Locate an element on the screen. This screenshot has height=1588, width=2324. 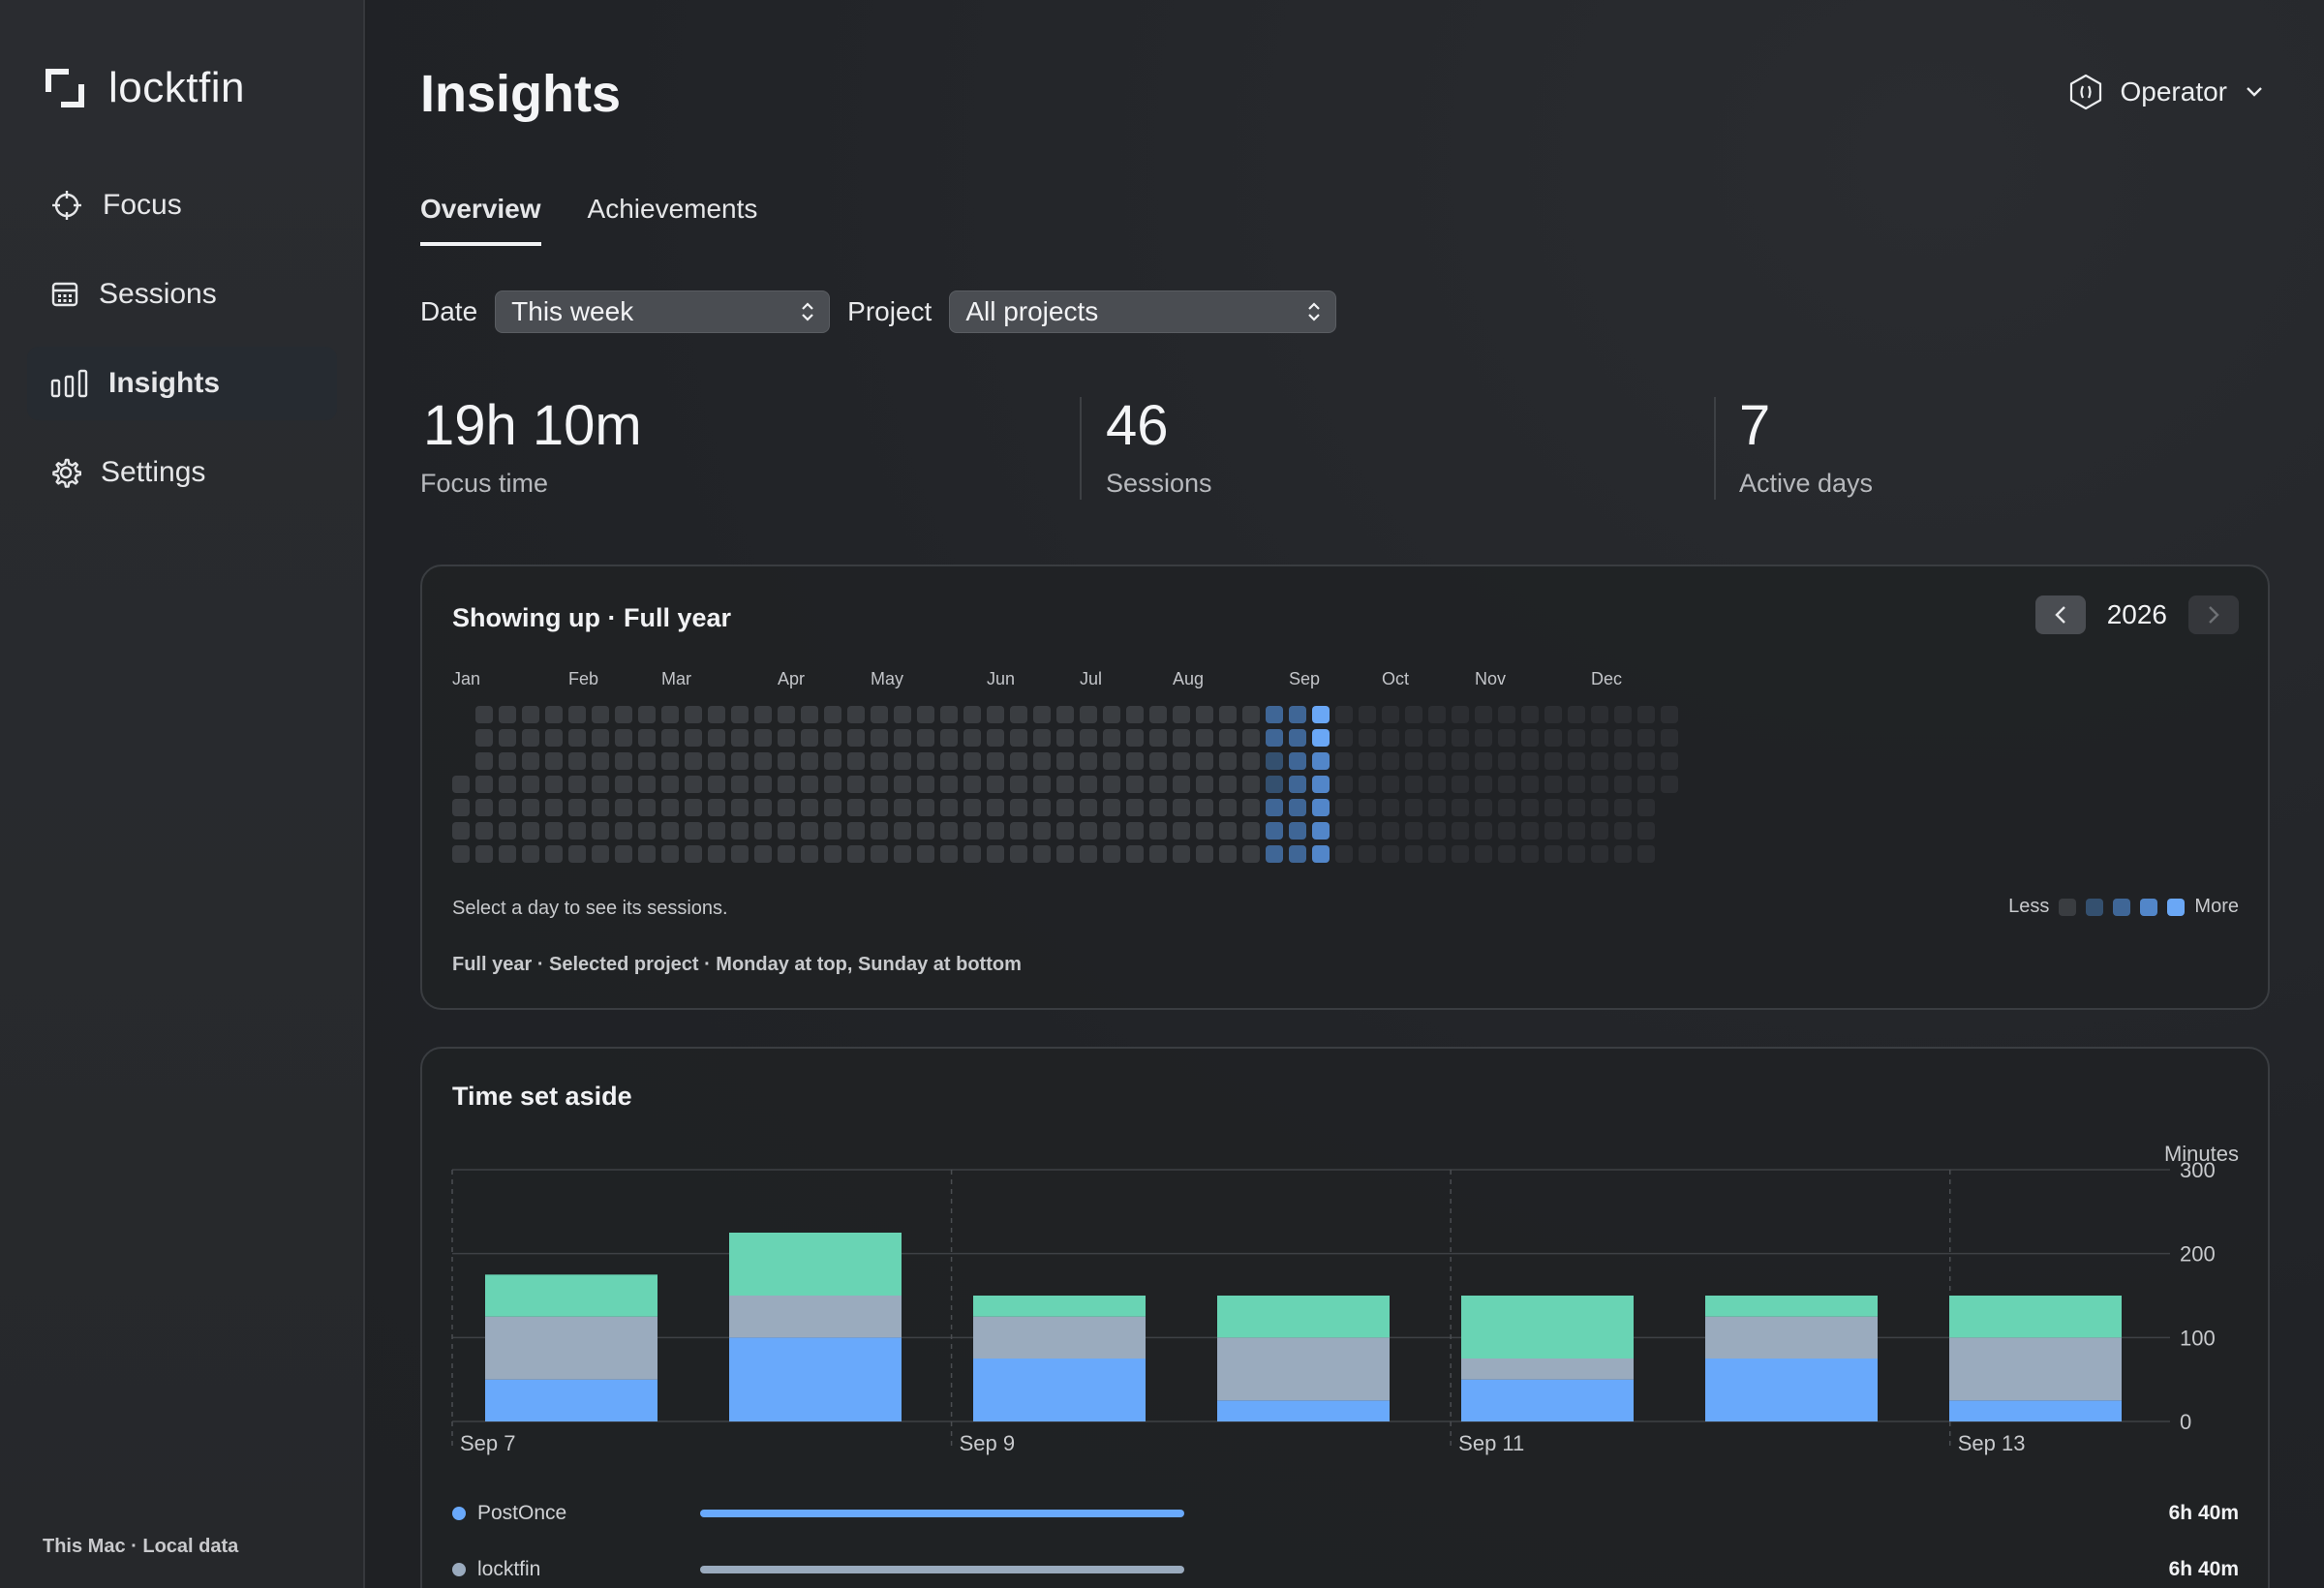
project-row-postonce: PostOnce 6h 40m is located at coordinates (1346, 1513).